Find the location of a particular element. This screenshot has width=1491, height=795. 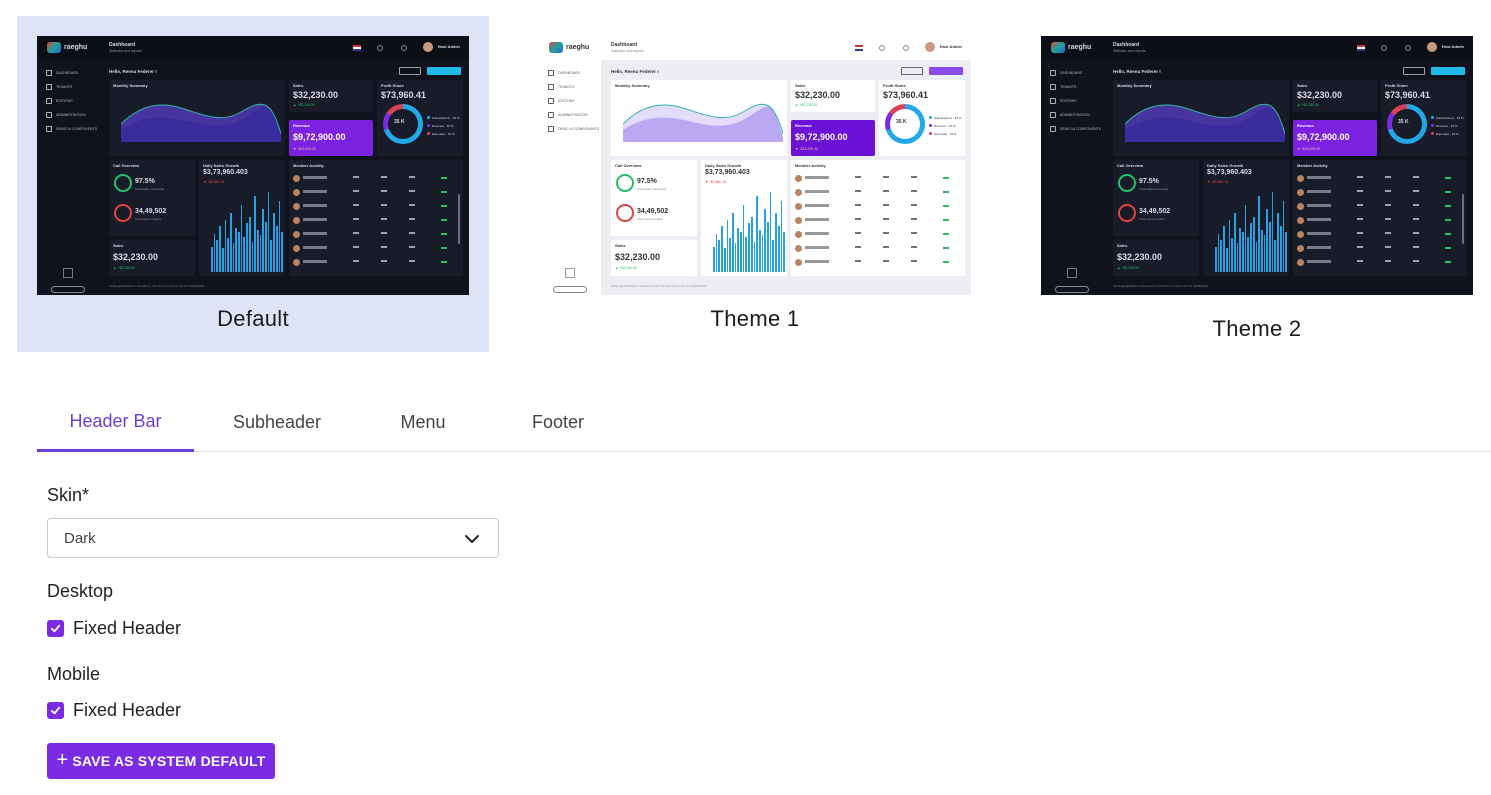

legend-item: Revenue · 15 % is located at coordinates (440, 126).